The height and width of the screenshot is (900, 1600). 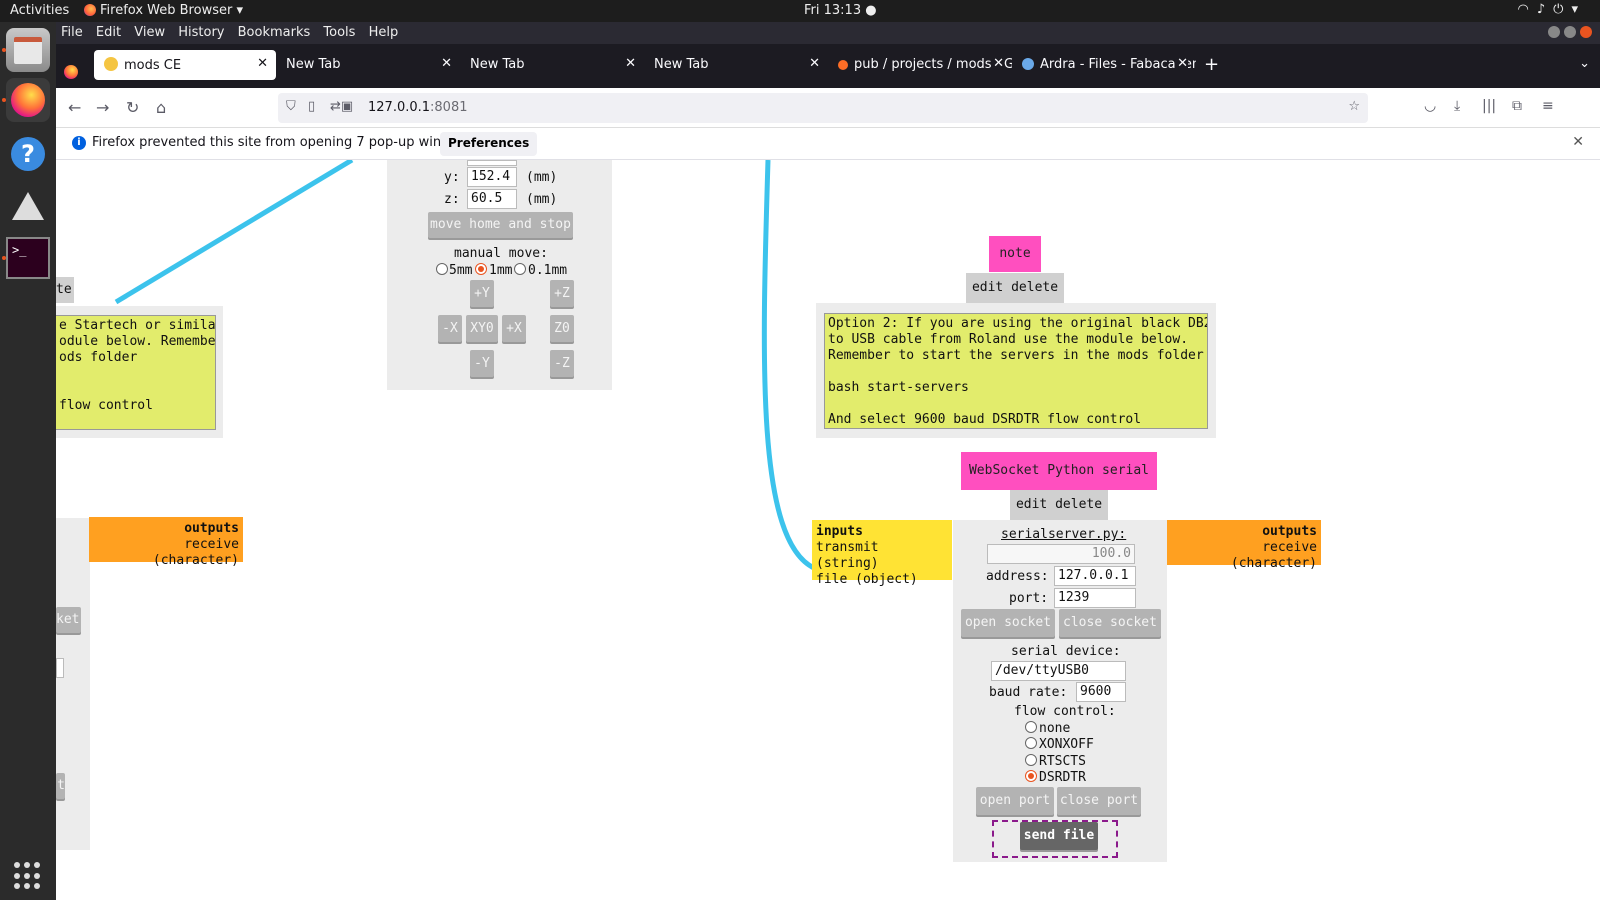 What do you see at coordinates (1584, 63) in the screenshot?
I see `list-tabs-chevron-icon: ⌄` at bounding box center [1584, 63].